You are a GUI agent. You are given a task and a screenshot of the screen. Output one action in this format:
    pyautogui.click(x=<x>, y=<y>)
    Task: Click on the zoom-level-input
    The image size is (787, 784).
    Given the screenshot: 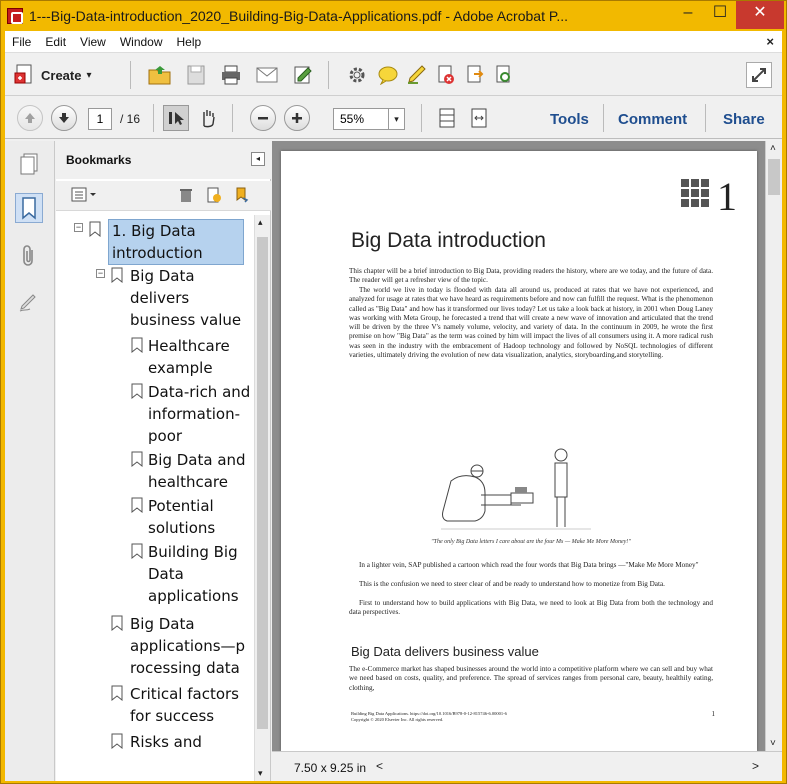 What is the action you would take?
    pyautogui.click(x=361, y=119)
    